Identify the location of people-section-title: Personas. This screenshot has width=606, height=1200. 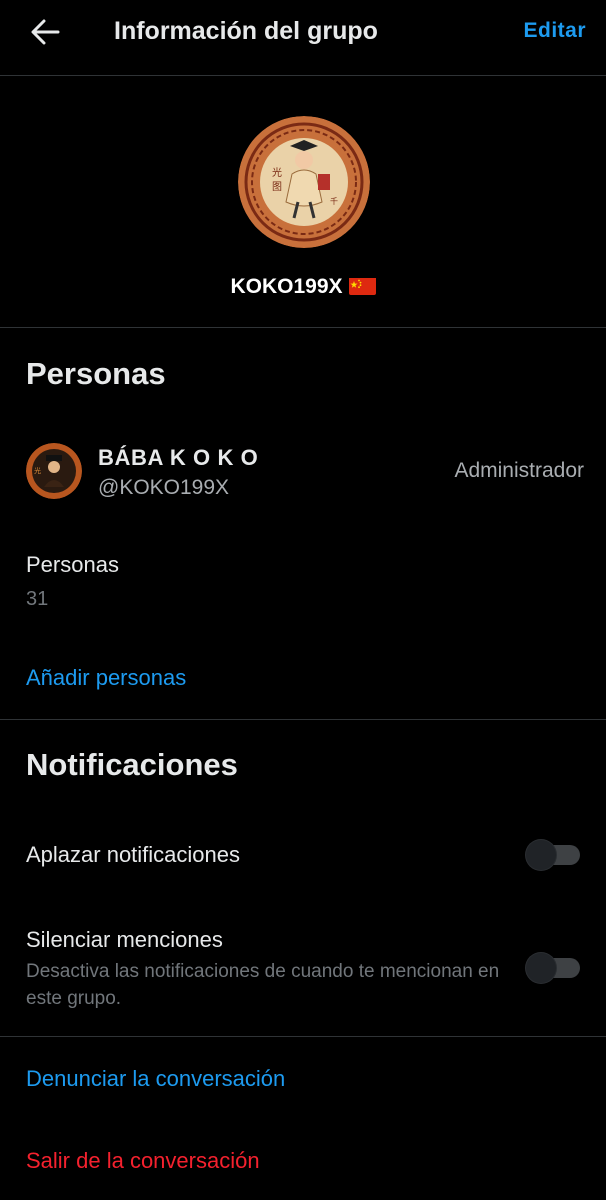
(96, 373).